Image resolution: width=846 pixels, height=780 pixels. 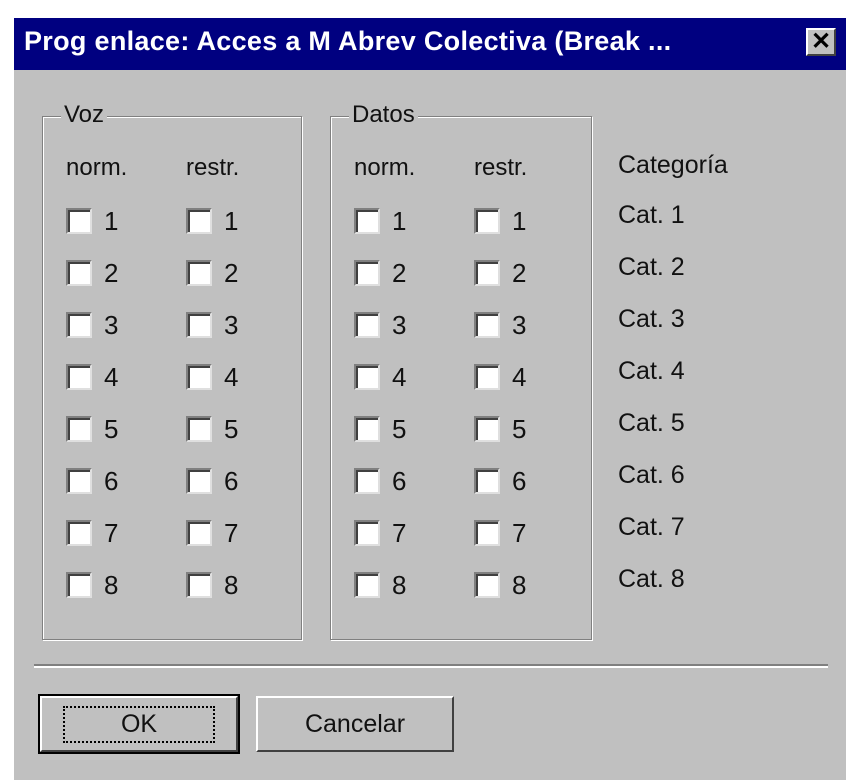 I want to click on voz-norm-checkbox-1: 1, so click(x=92, y=221).